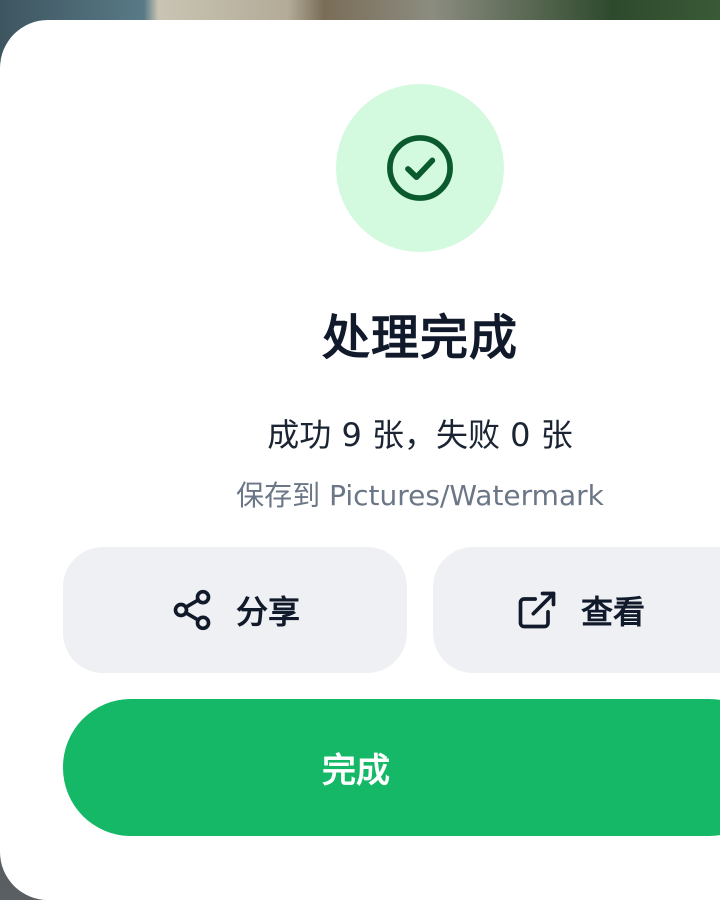 Image resolution: width=720 pixels, height=900 pixels. Describe the element at coordinates (420, 435) in the screenshot. I see `result-summary: 成功 9 张，失败 0 张` at that location.